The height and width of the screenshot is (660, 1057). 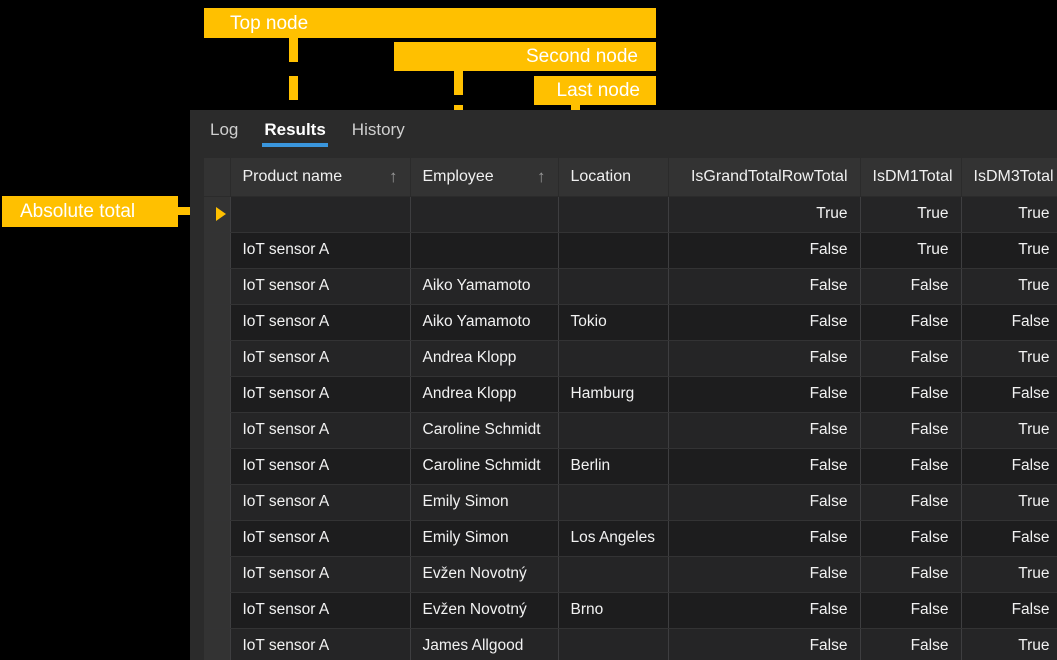 I want to click on tab-results: Results, so click(x=295, y=132).